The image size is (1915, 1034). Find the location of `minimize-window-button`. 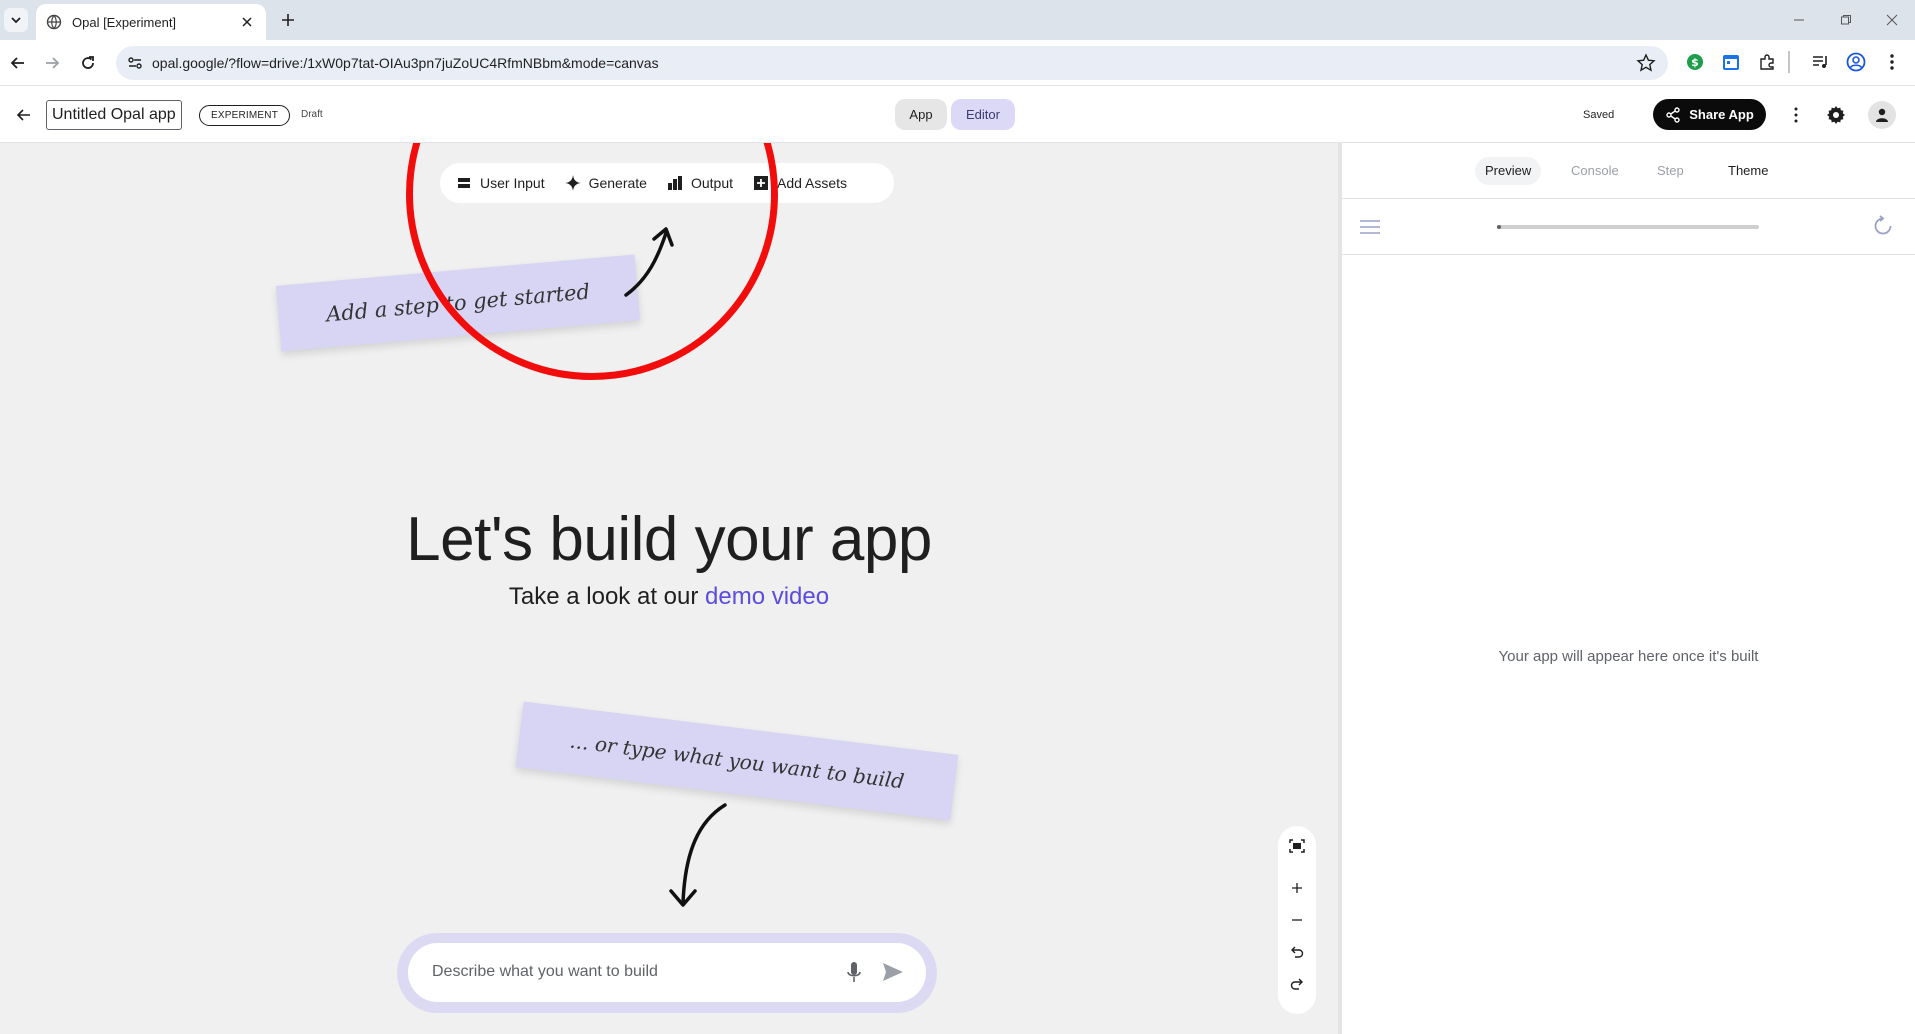

minimize-window-button is located at coordinates (1799, 20).